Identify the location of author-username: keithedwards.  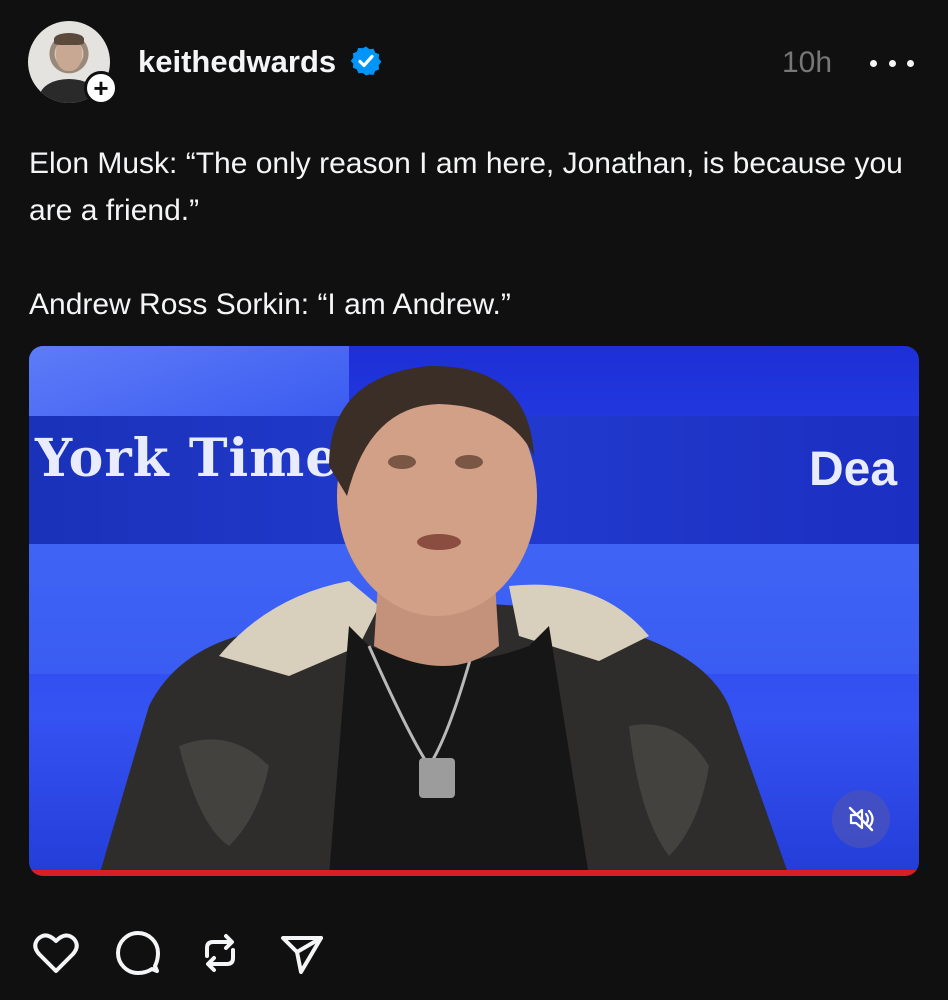
(237, 62).